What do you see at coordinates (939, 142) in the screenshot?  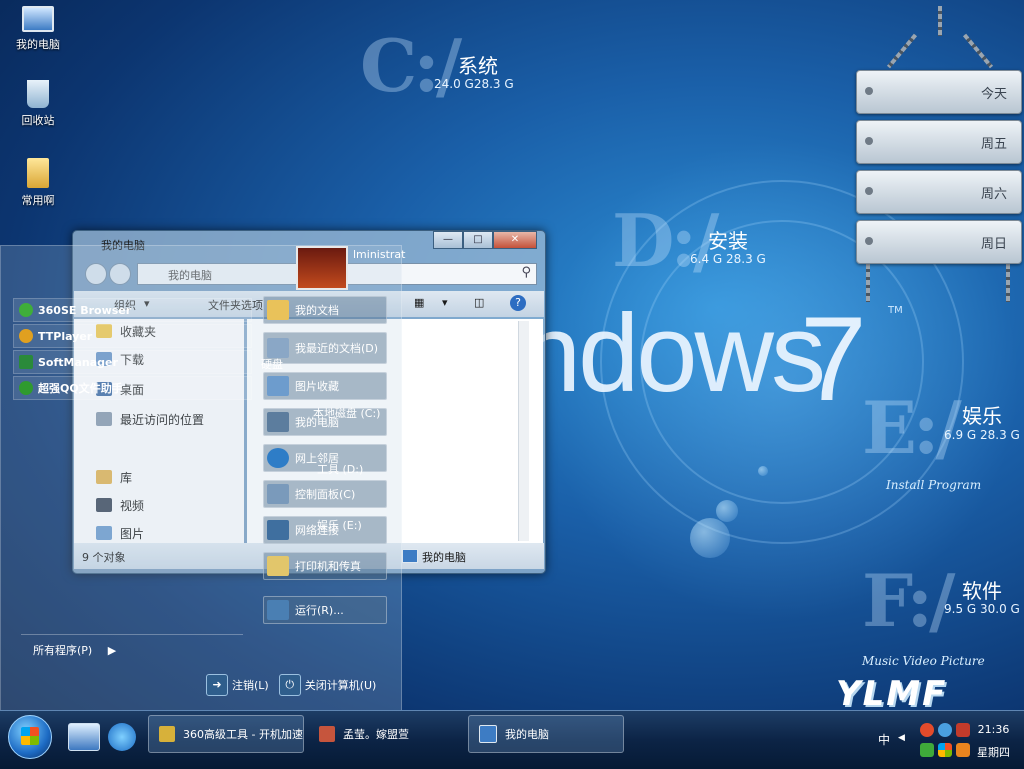 I see `calendar-friday: 周五` at bounding box center [939, 142].